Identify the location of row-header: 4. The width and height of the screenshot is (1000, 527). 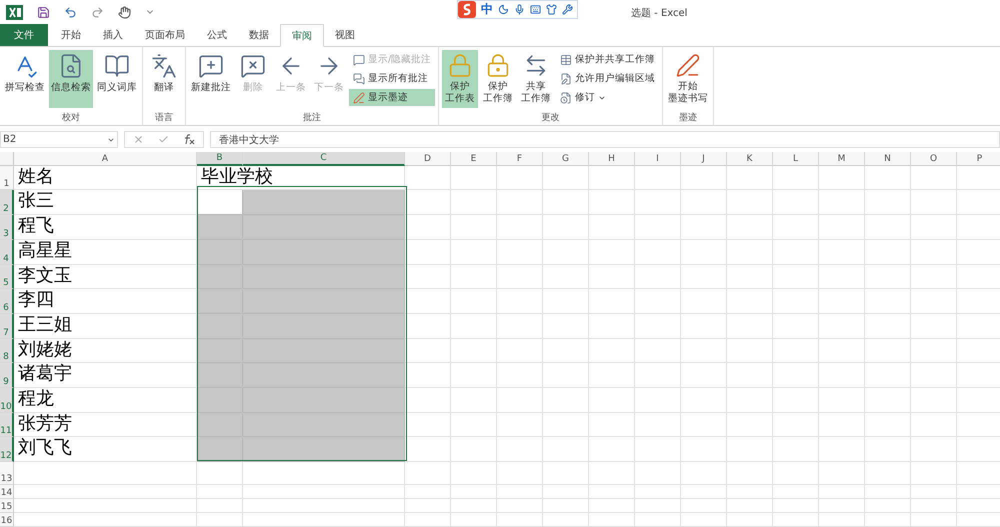
(7, 252).